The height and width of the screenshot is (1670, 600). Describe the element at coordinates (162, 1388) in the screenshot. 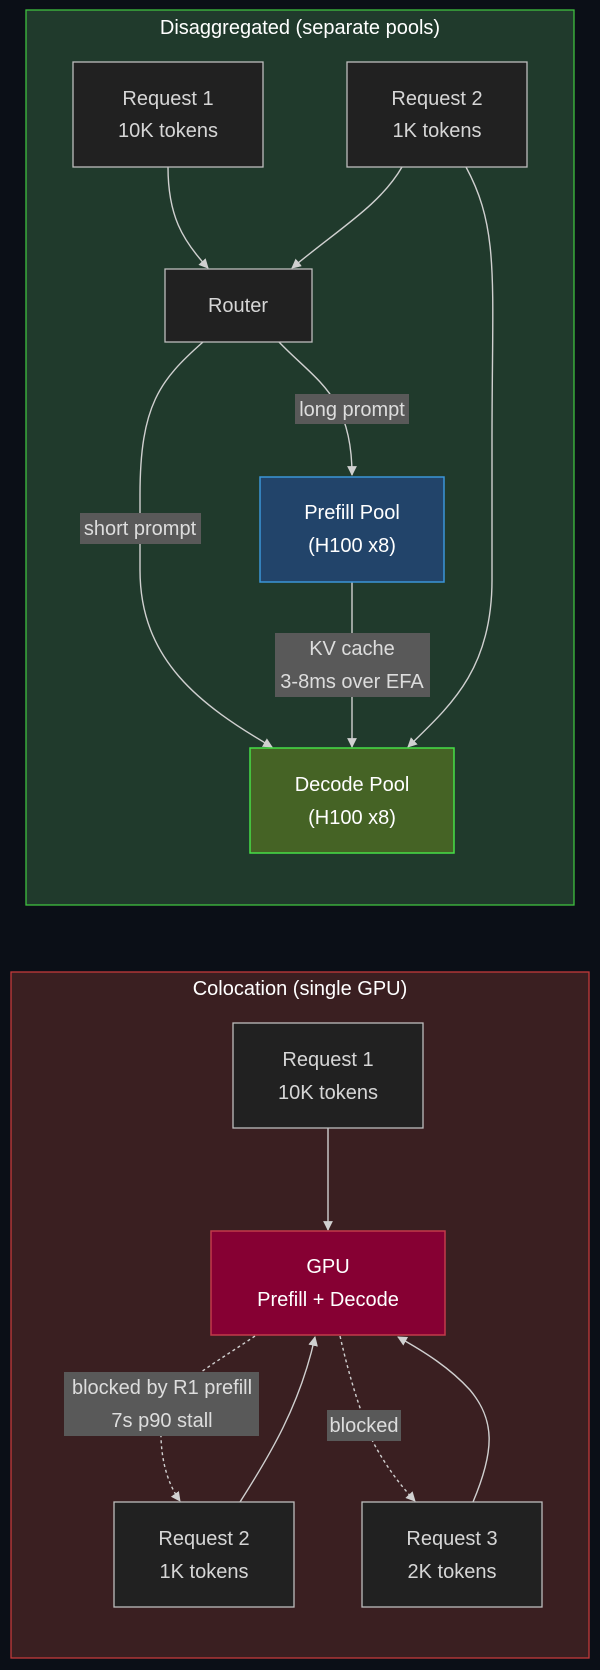

I see `svg-text: blocked by R1 prefill` at that location.